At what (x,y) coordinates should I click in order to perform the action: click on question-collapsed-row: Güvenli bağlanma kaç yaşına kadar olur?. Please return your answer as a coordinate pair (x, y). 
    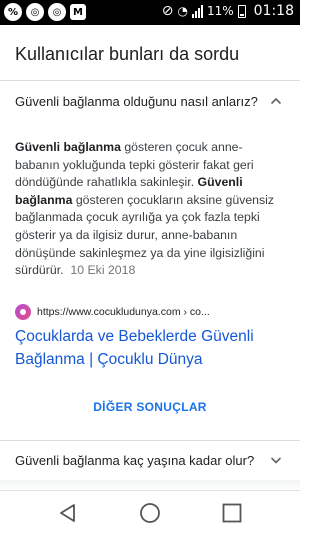
    Looking at the image, I should click on (150, 460).